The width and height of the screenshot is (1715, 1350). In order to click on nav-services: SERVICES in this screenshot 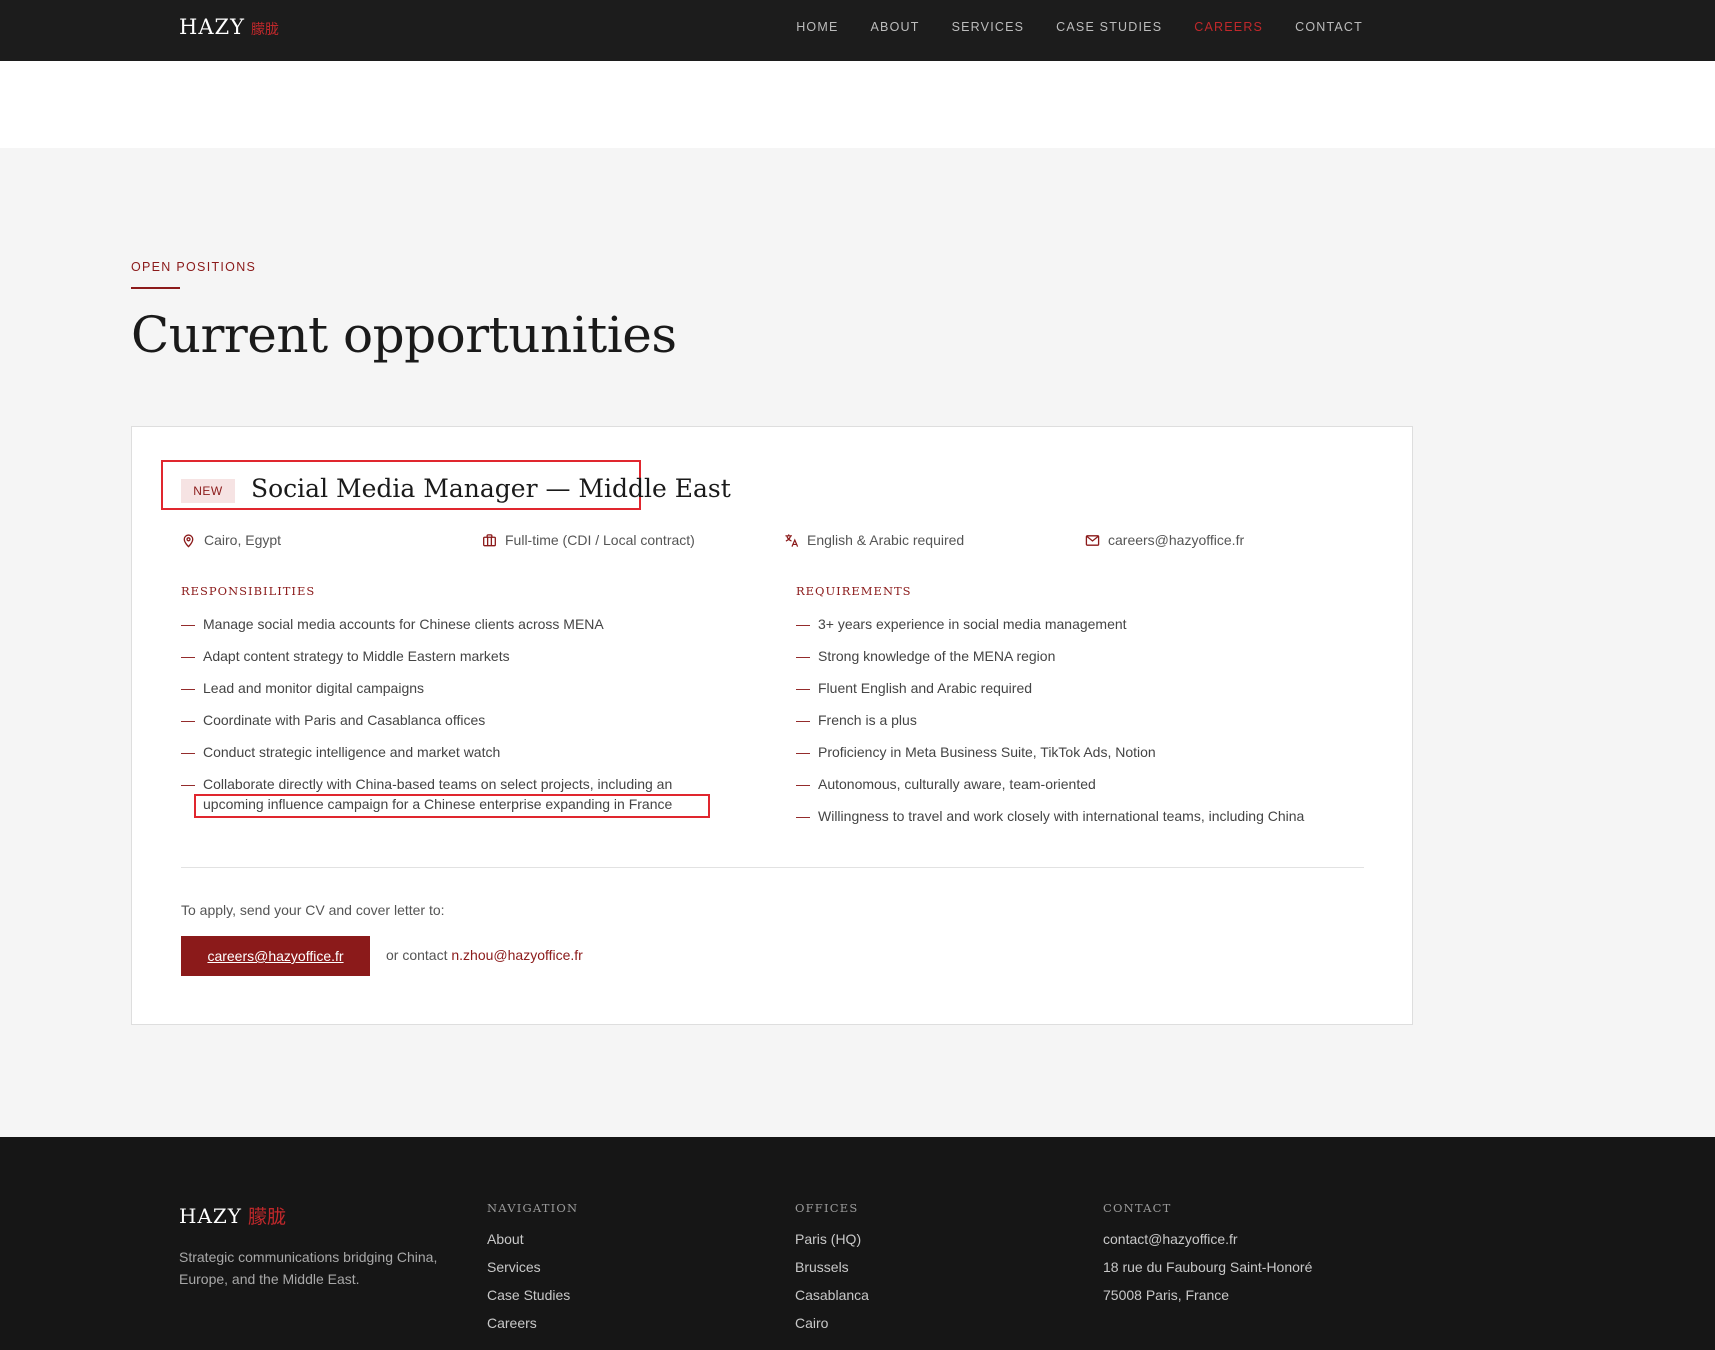, I will do `click(988, 27)`.